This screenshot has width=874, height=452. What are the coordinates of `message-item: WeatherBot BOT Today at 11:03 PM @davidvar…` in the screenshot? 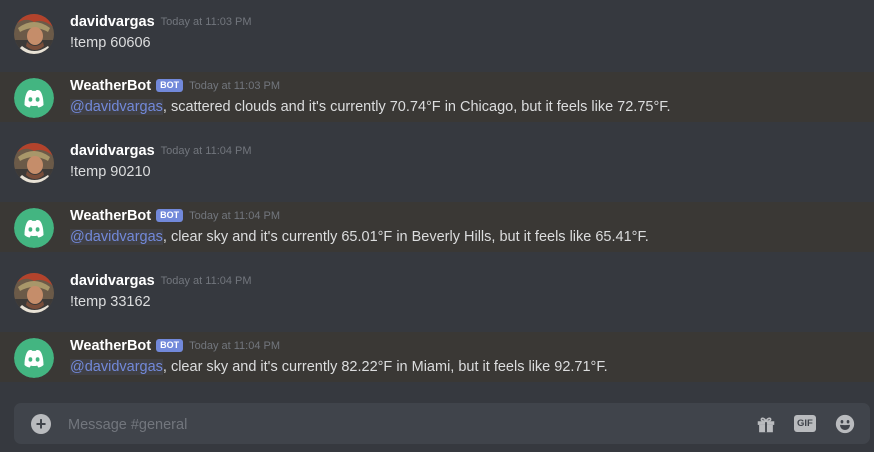 It's located at (437, 97).